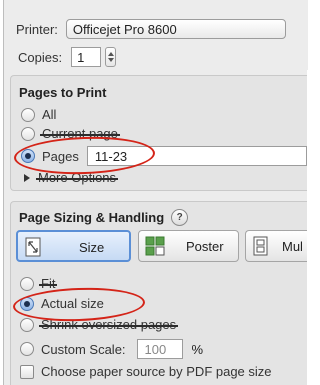 The width and height of the screenshot is (320, 385). What do you see at coordinates (28, 114) in the screenshot?
I see `radio-all` at bounding box center [28, 114].